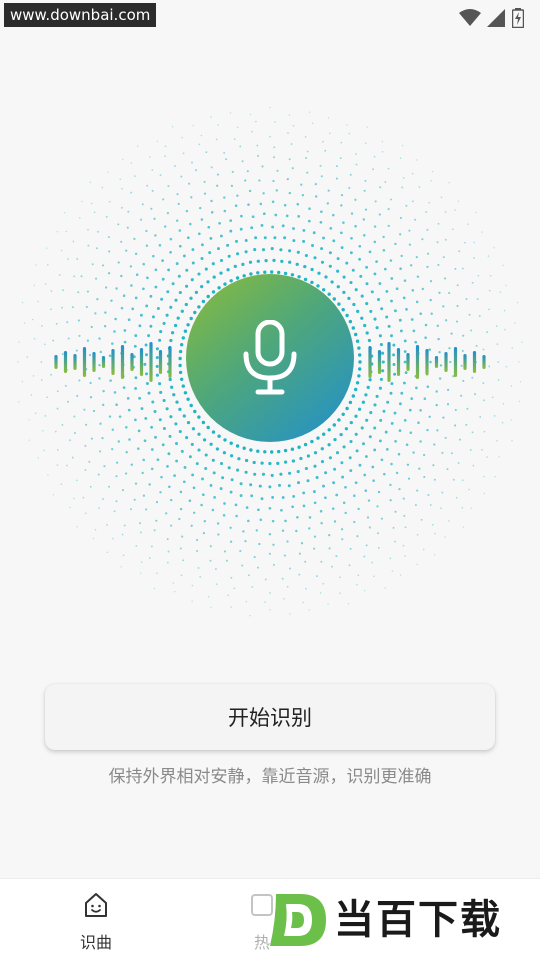  Describe the element at coordinates (270, 358) in the screenshot. I see `microphone-button` at that location.